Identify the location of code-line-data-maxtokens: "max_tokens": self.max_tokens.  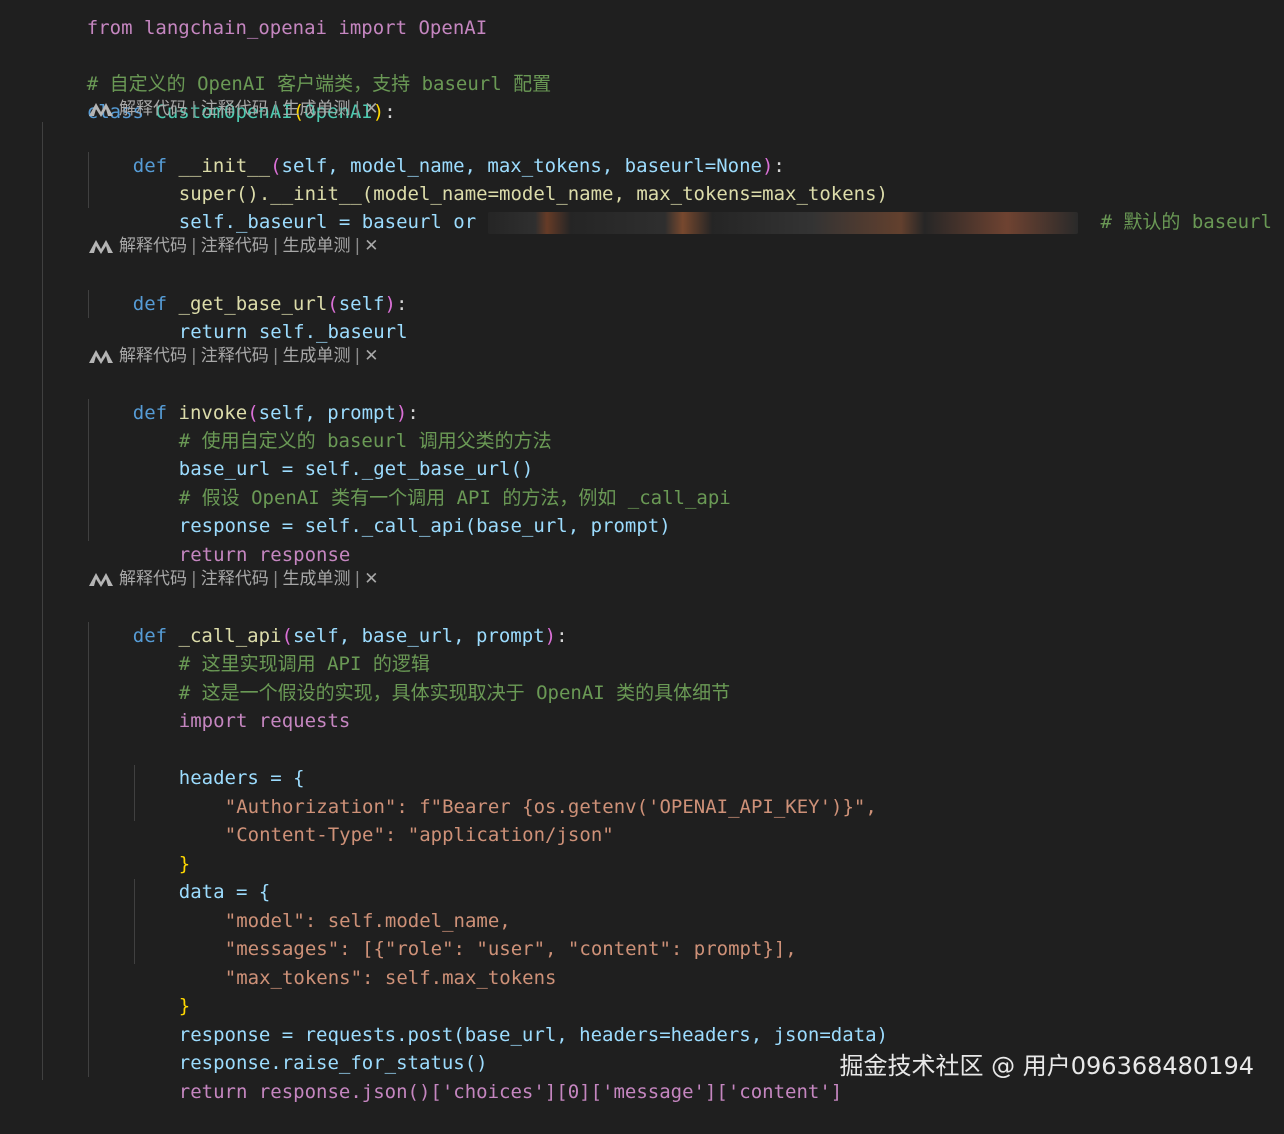
(390, 978).